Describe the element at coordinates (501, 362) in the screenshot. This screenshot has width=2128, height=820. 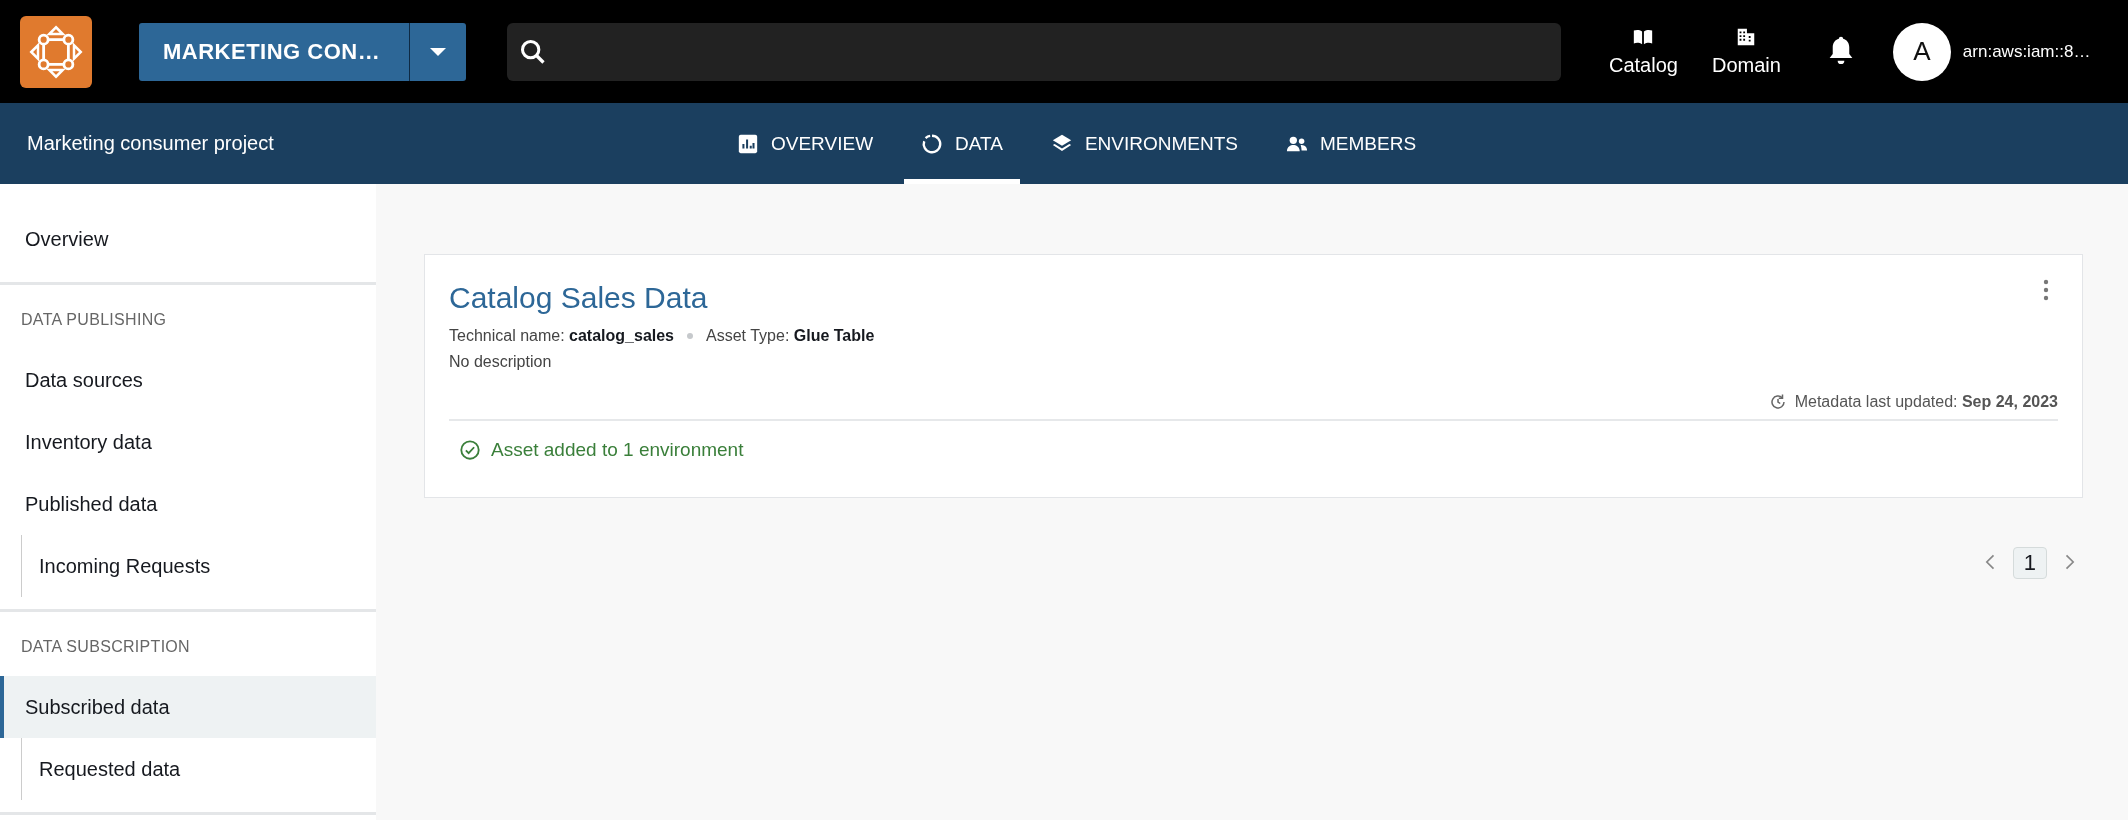
I see `asset-description: No description` at that location.